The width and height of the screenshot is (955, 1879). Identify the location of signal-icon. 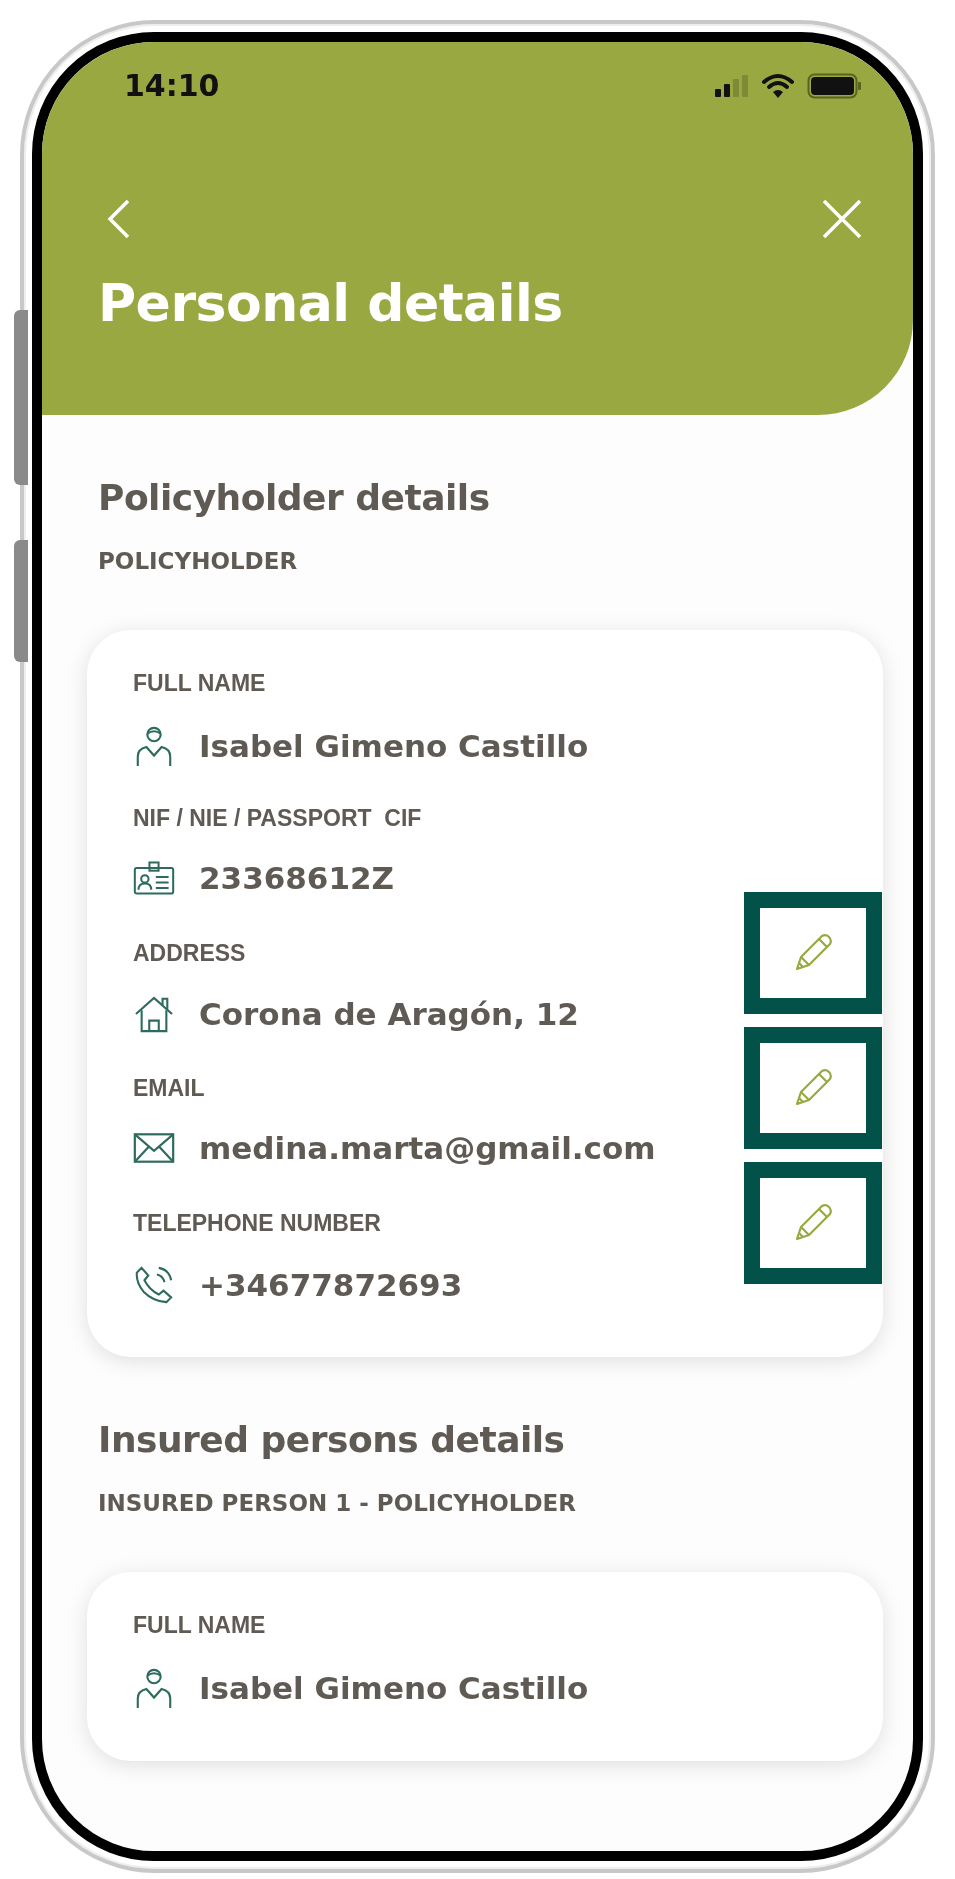
(732, 85).